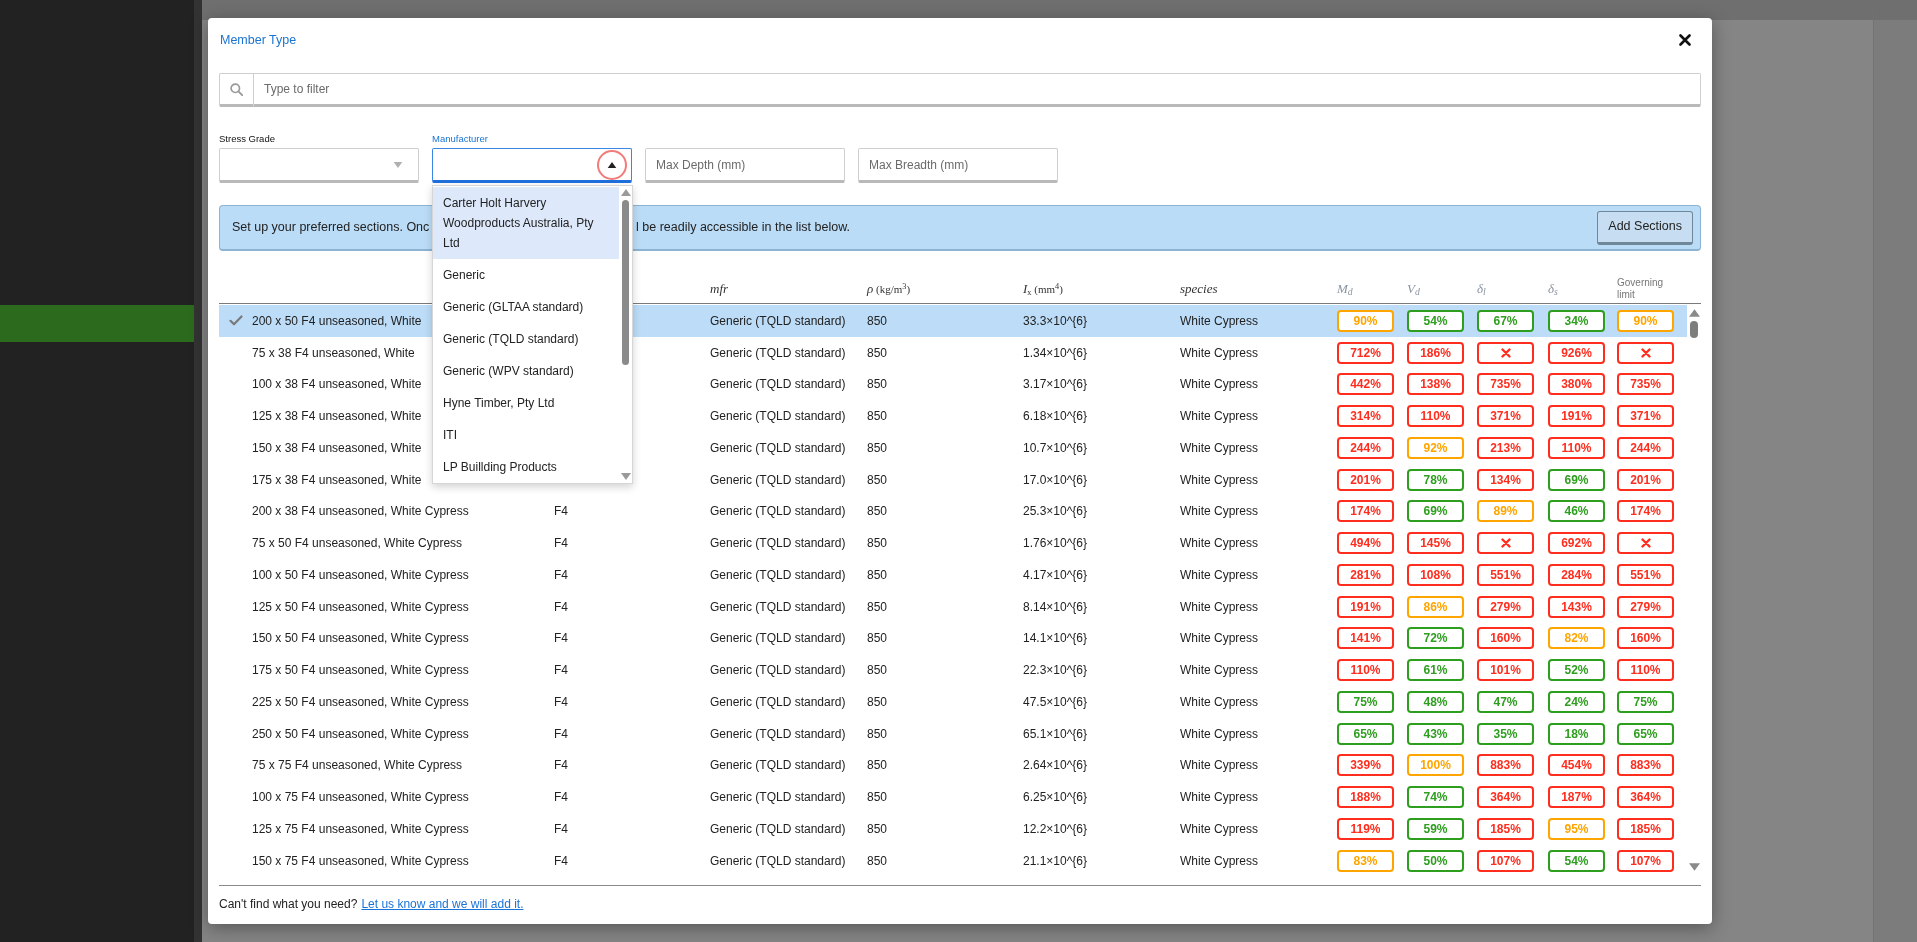 The image size is (1917, 942). I want to click on utilization-badge: 339%, so click(1365, 765).